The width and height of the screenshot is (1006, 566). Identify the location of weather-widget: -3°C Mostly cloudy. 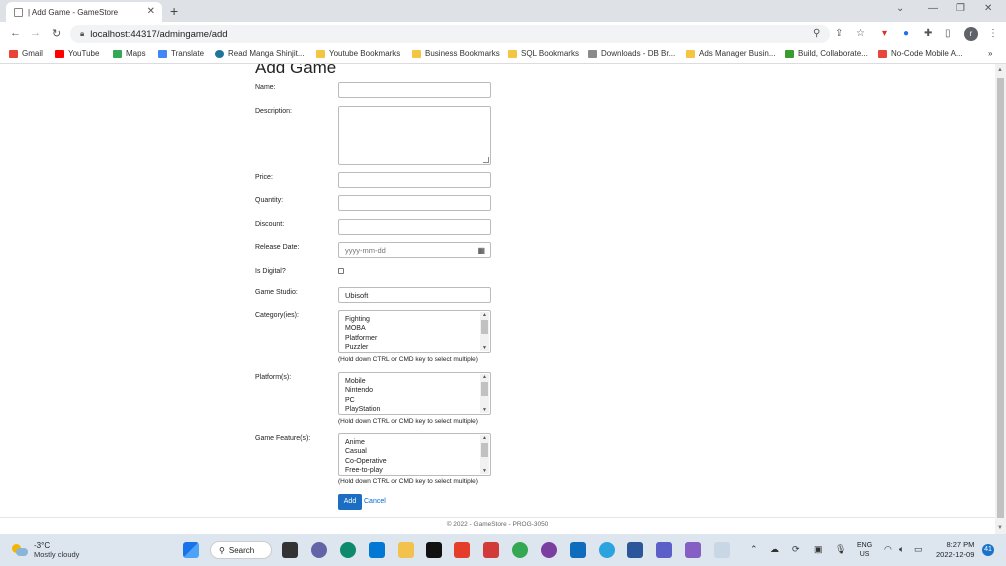
(45, 550).